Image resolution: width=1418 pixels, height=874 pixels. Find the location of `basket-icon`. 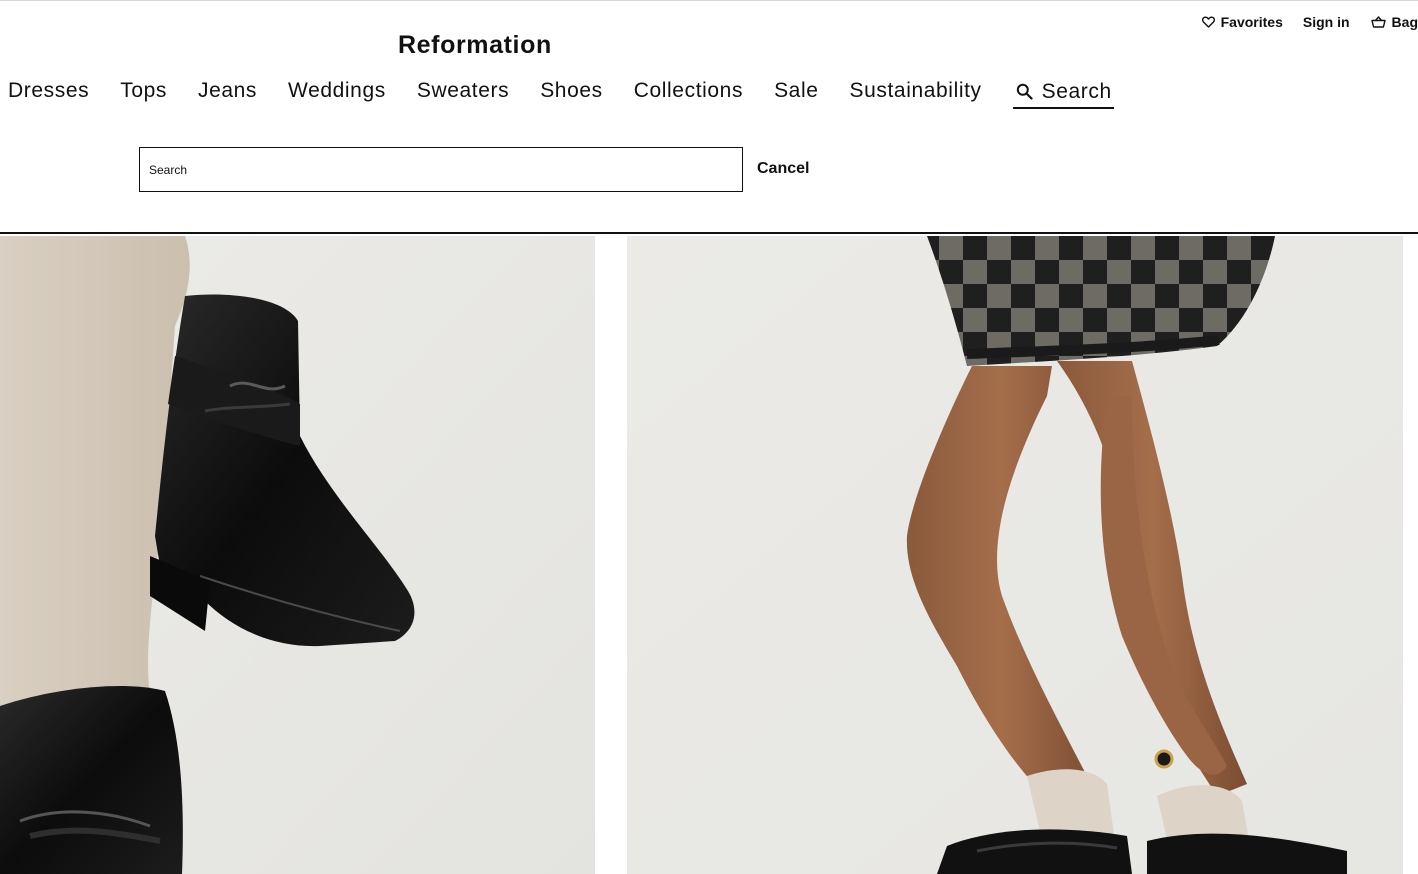

basket-icon is located at coordinates (1378, 22).